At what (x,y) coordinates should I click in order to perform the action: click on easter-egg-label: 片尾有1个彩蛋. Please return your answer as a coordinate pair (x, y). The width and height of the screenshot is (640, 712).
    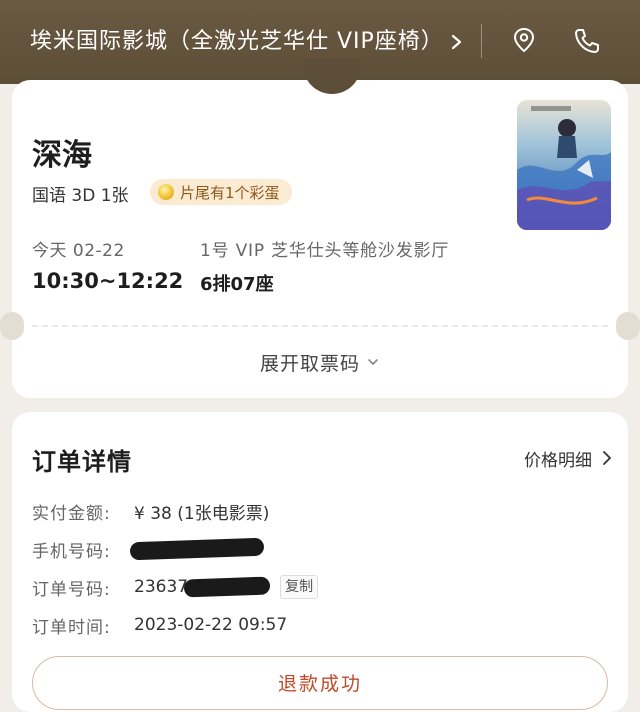
    Looking at the image, I should click on (230, 192).